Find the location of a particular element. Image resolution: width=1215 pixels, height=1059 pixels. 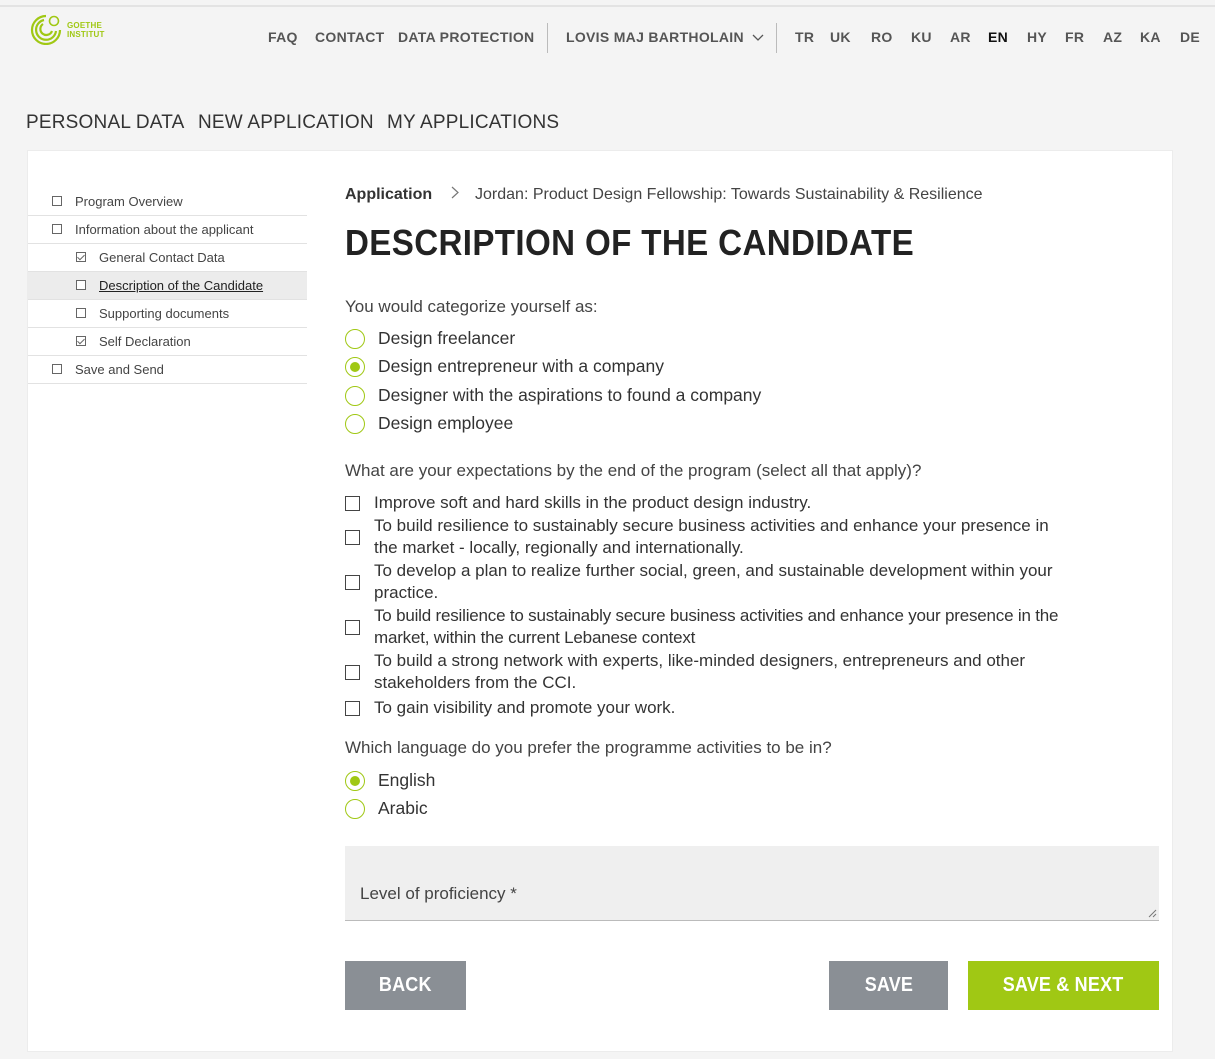

nav-data-protection: DATA PROTECTION is located at coordinates (466, 37).